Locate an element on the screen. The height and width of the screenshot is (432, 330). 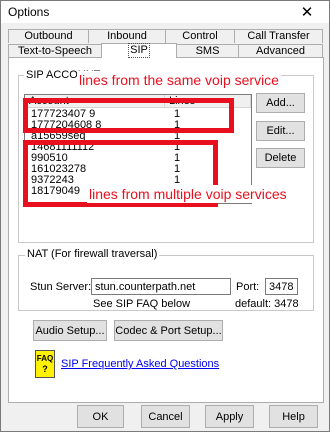
delete-account-button: Delete is located at coordinates (280, 158).